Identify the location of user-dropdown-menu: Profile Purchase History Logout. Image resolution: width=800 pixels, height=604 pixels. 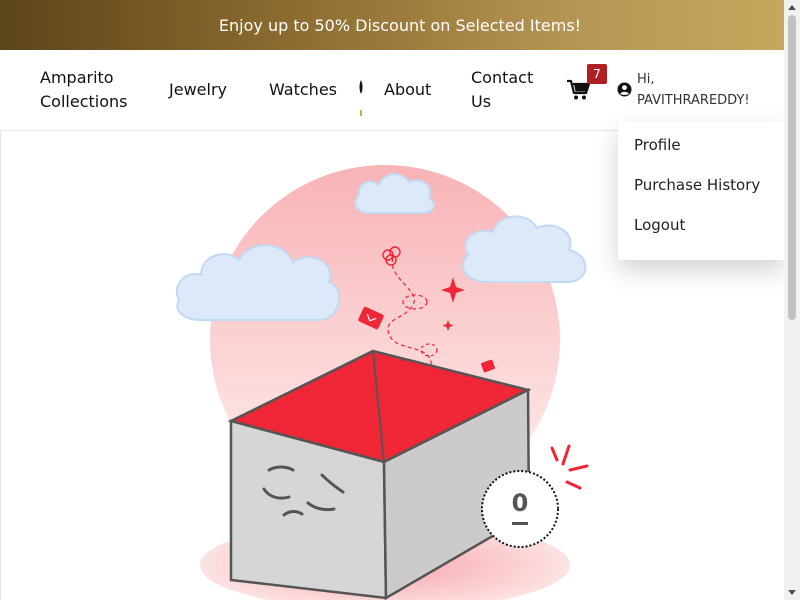
(701, 191).